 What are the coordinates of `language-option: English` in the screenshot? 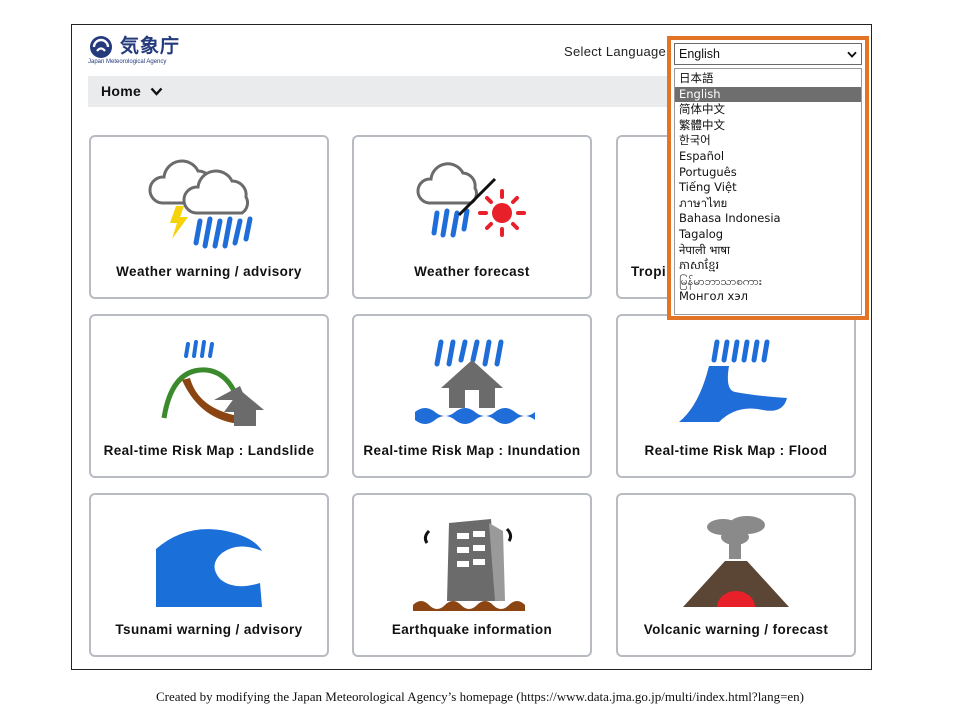 It's located at (768, 94).